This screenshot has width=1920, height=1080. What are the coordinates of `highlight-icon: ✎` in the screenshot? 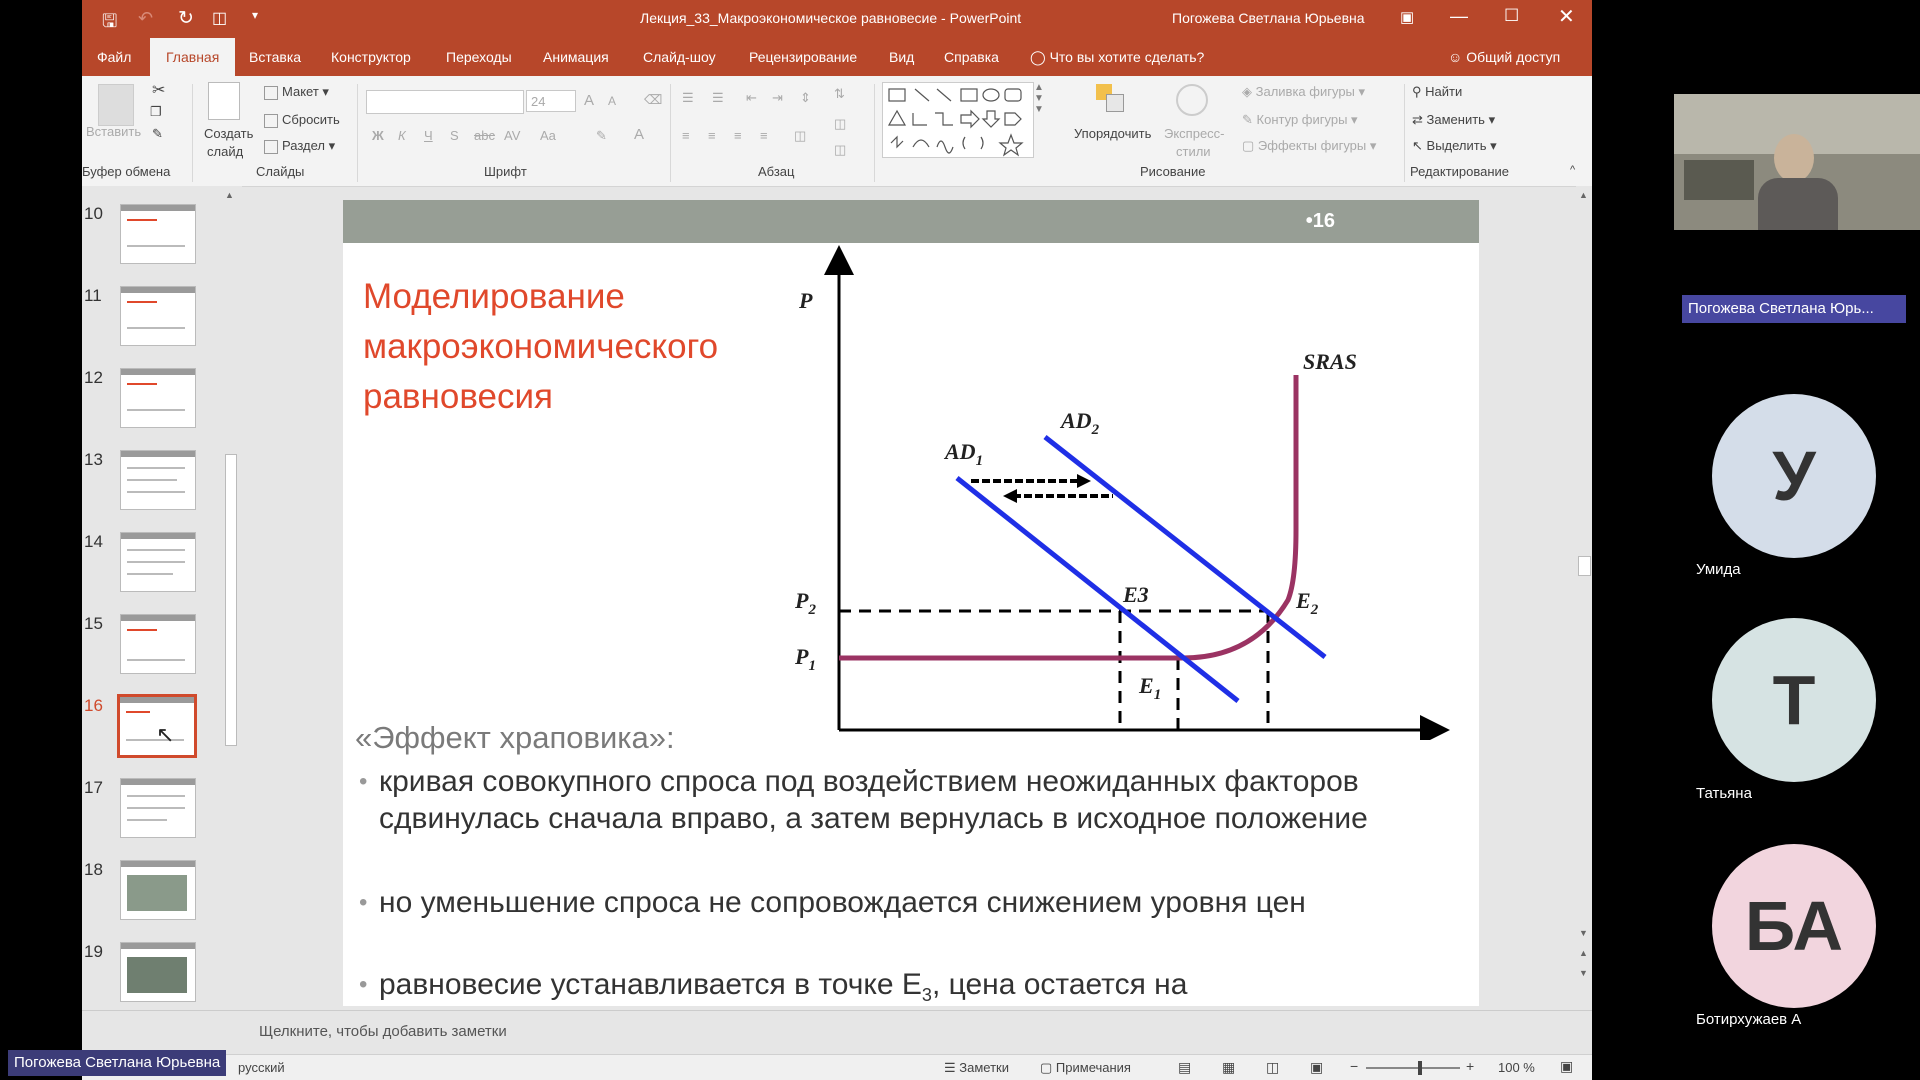 It's located at (601, 136).